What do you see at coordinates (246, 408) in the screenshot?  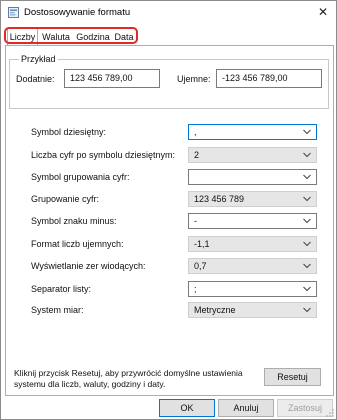 I see `cancel-button: Anuluj` at bounding box center [246, 408].